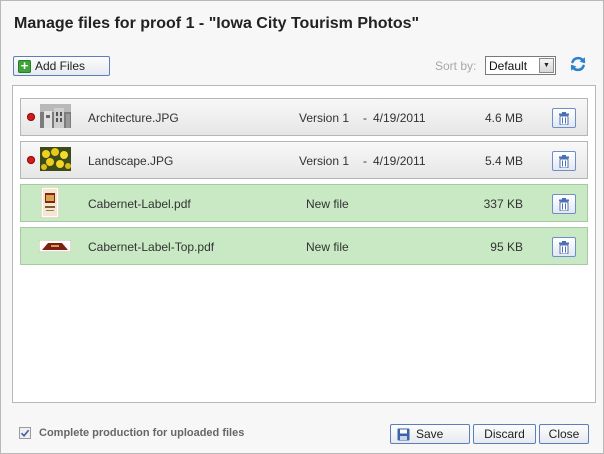 The height and width of the screenshot is (454, 604). What do you see at coordinates (506, 247) in the screenshot?
I see `file-size: 95 KB` at bounding box center [506, 247].